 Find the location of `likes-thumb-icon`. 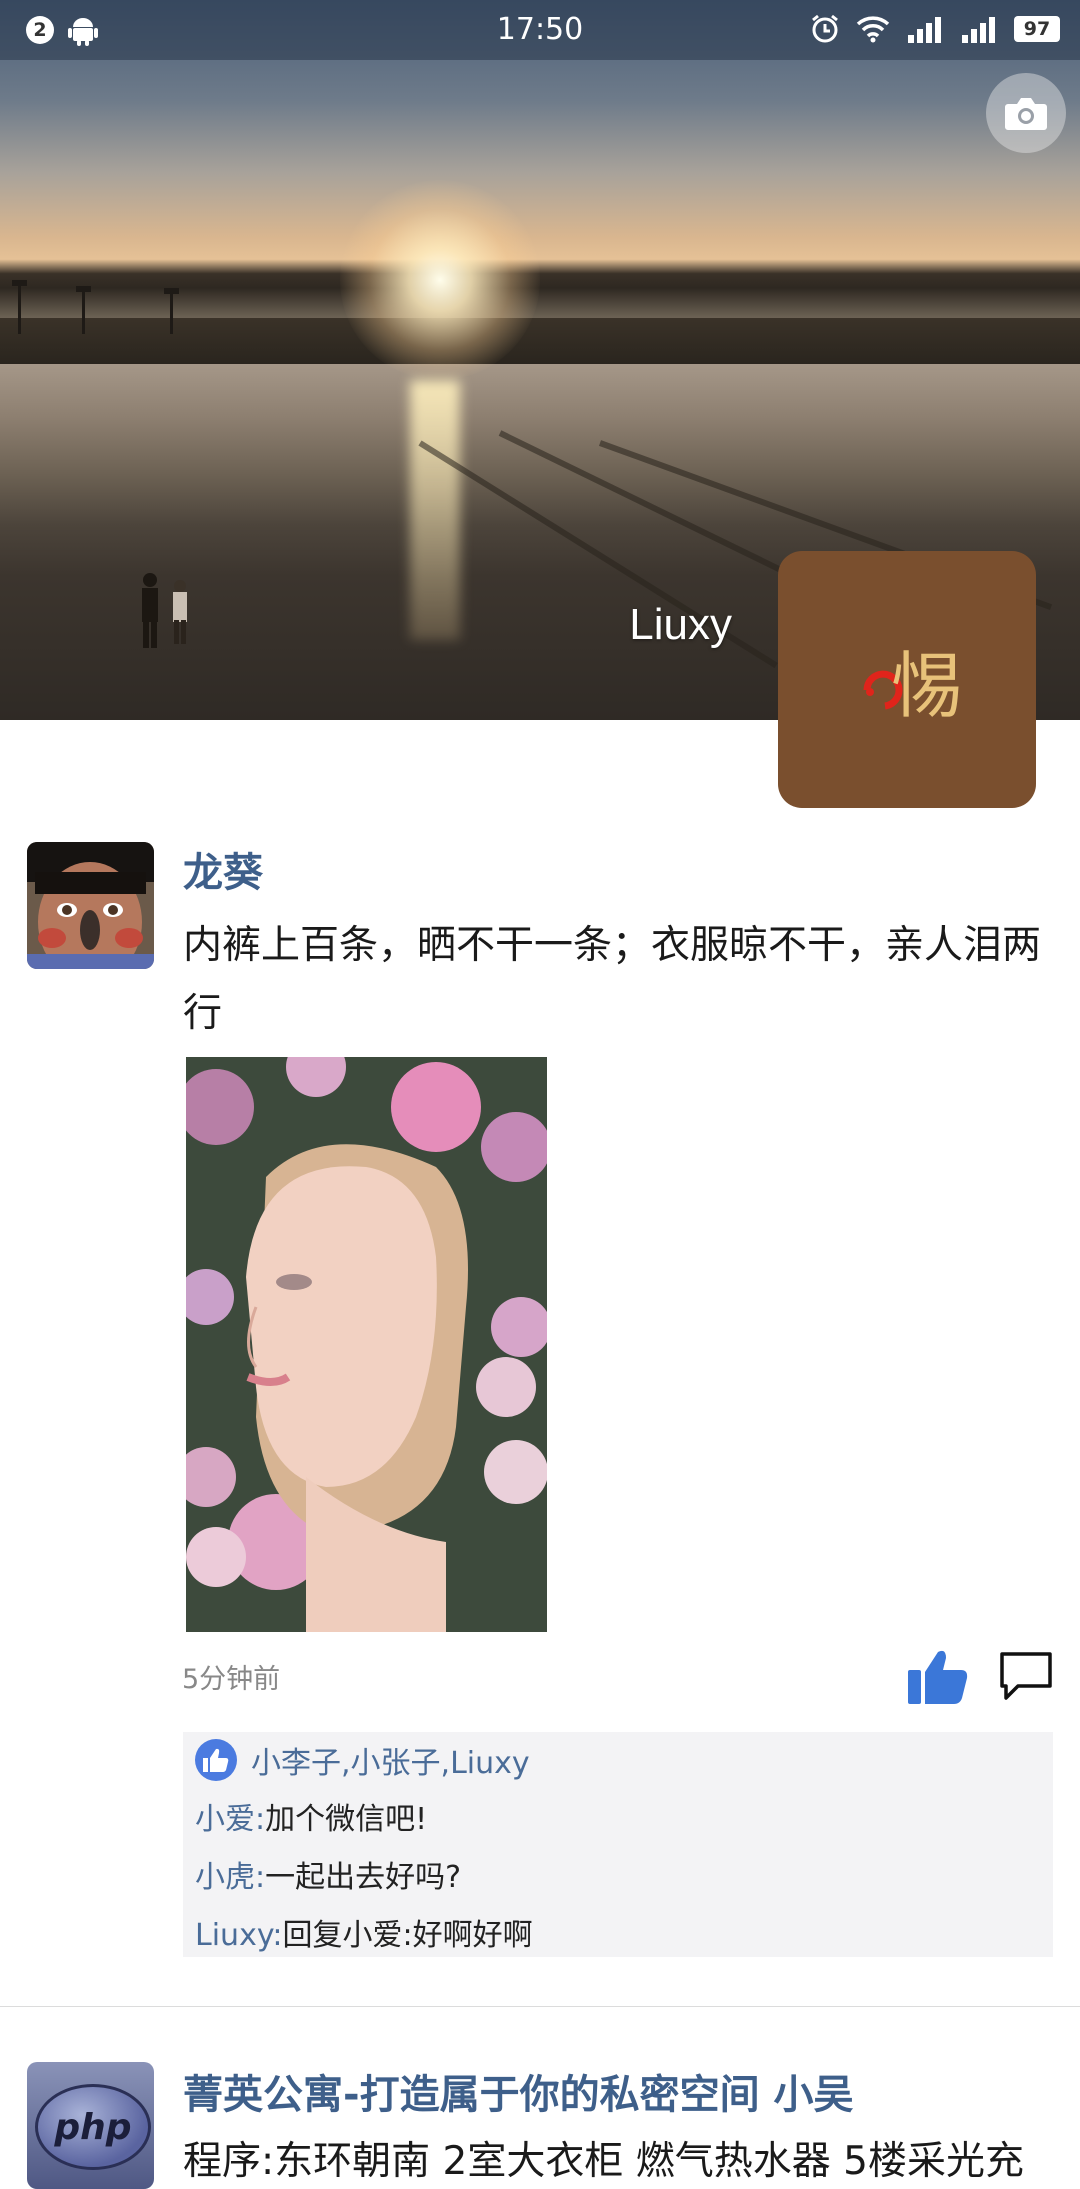

likes-thumb-icon is located at coordinates (216, 1760).